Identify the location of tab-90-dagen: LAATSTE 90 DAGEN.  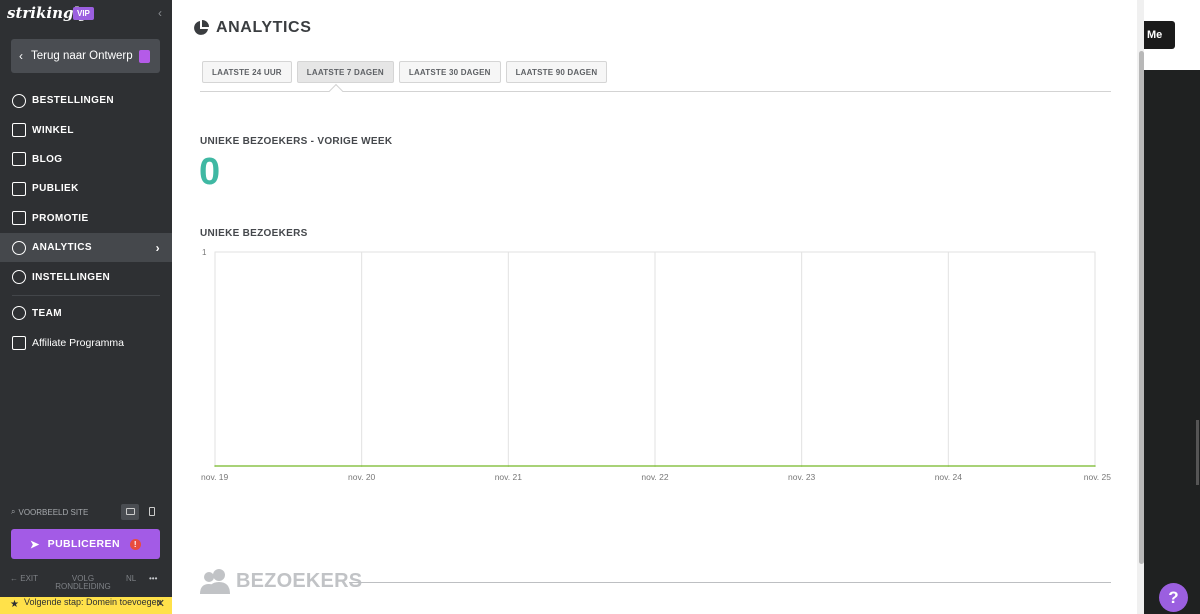
(556, 72).